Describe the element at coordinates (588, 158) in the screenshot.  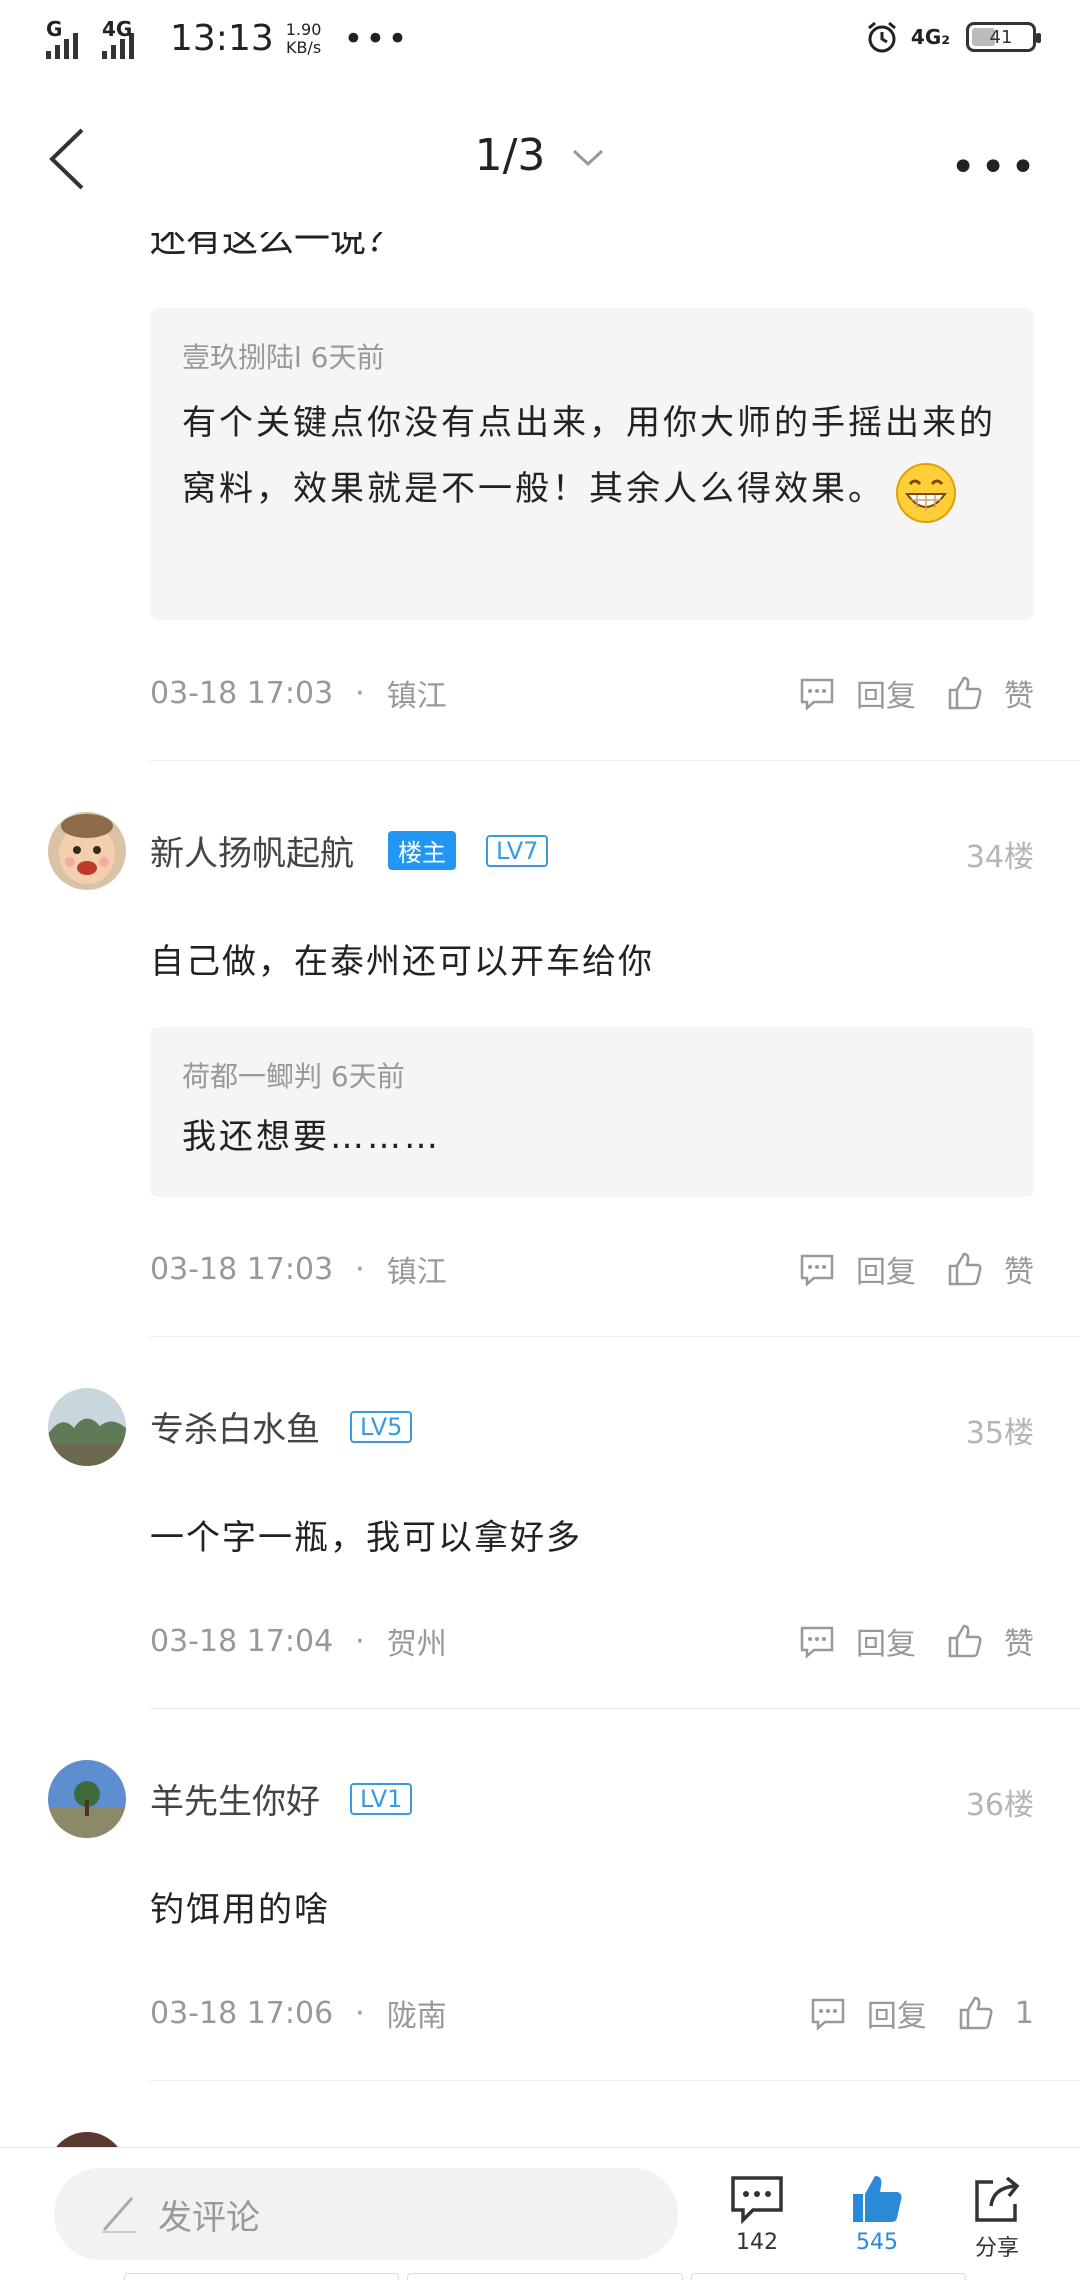
I see `chevron-down-icon` at that location.